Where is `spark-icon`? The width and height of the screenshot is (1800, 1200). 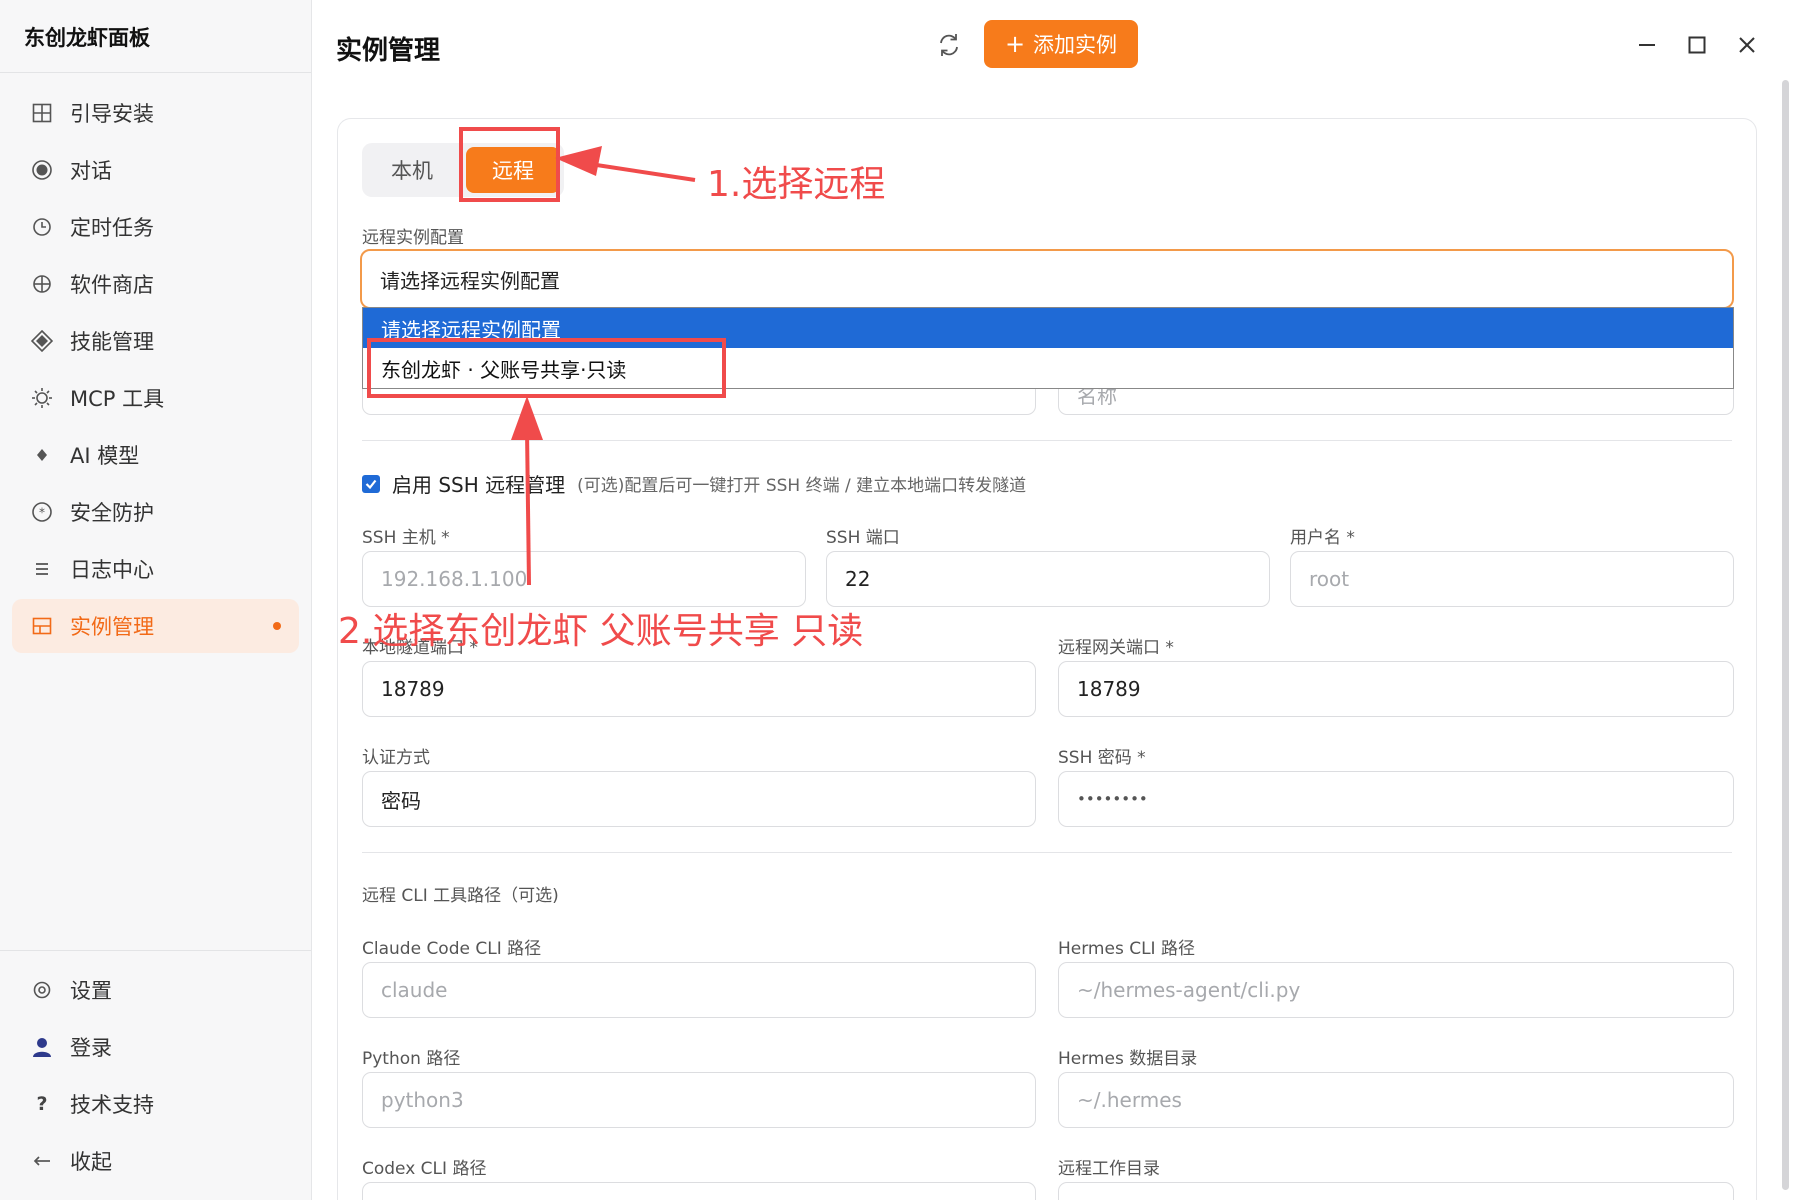 spark-icon is located at coordinates (42, 455).